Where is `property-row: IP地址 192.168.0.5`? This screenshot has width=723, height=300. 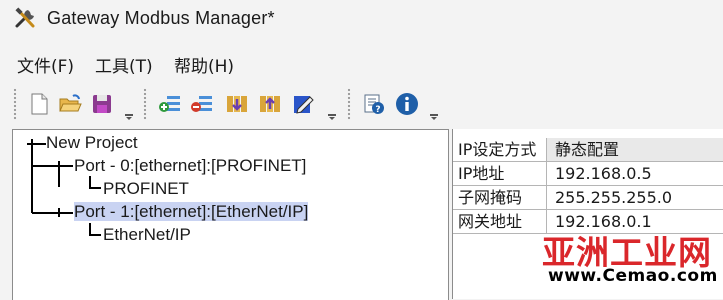 property-row: IP地址 192.168.0.5 is located at coordinates (588, 174).